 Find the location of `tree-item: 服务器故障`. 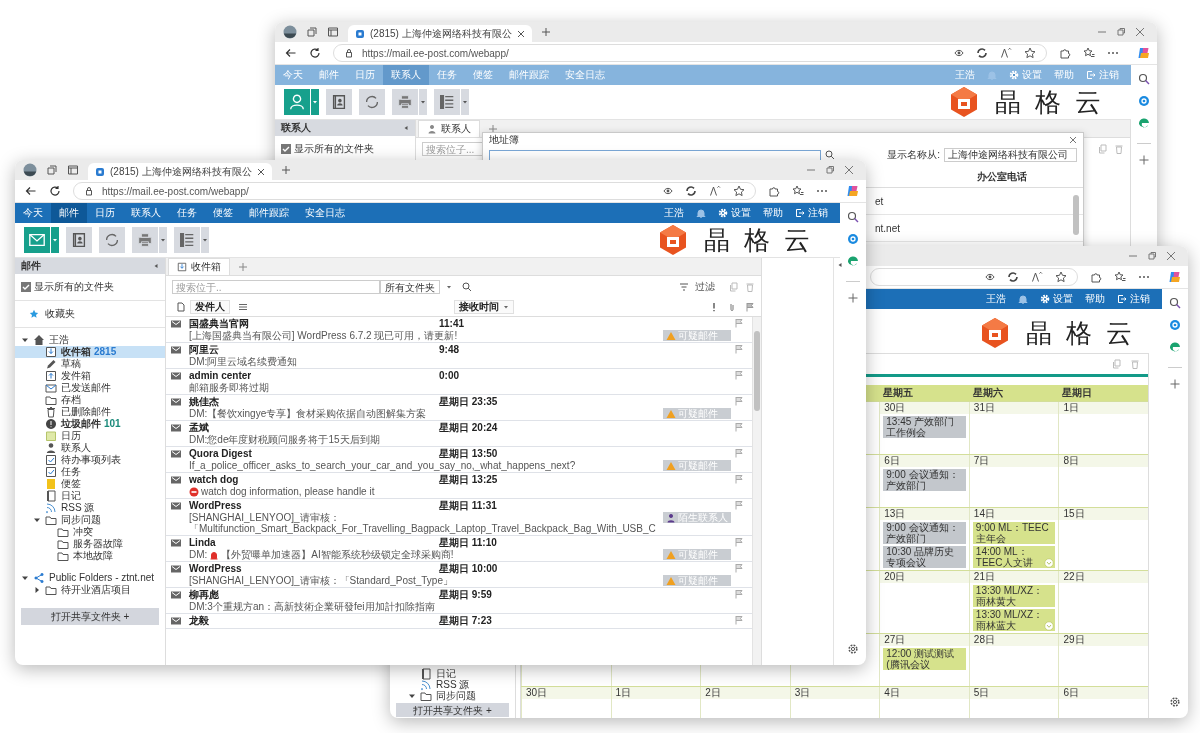

tree-item: 服务器故障 is located at coordinates (90, 544).